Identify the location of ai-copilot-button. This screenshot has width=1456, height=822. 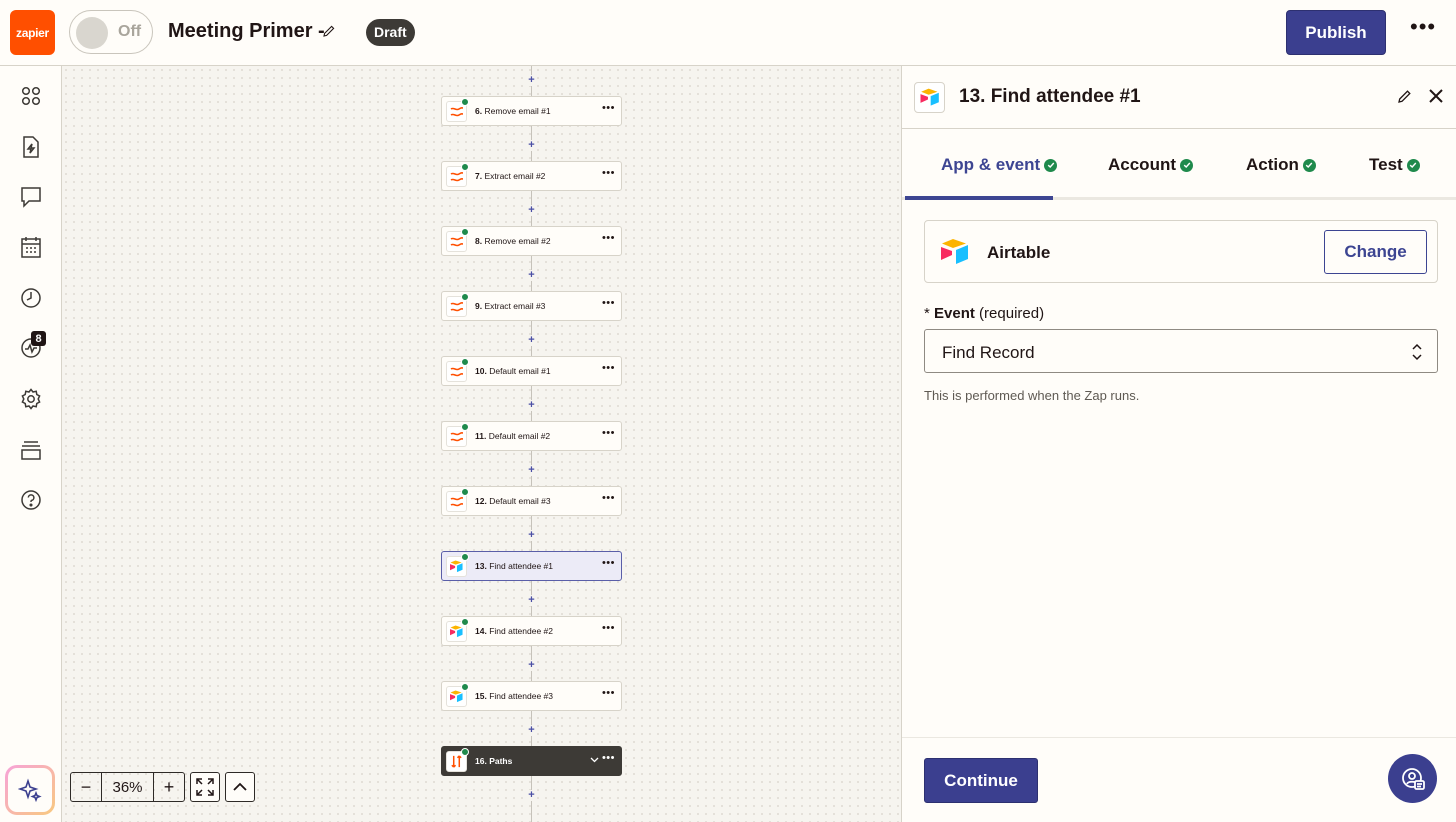
(30, 790).